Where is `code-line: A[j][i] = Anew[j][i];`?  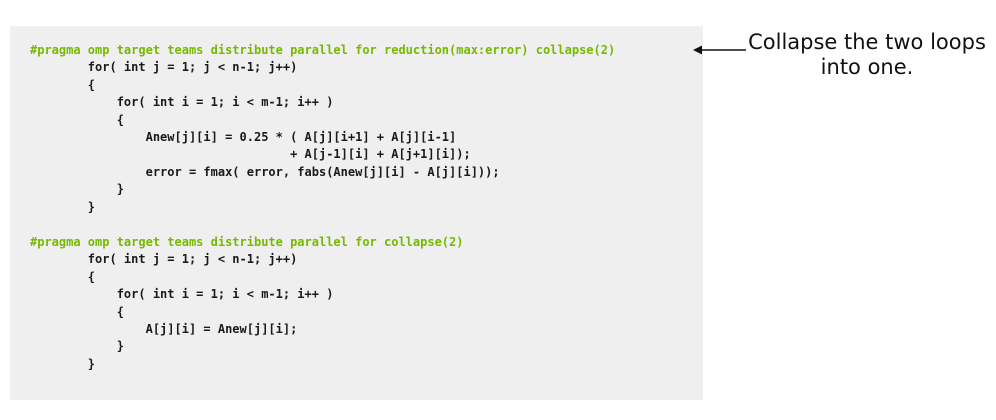
code-line: A[j][i] = Anew[j][i]; is located at coordinates (164, 328).